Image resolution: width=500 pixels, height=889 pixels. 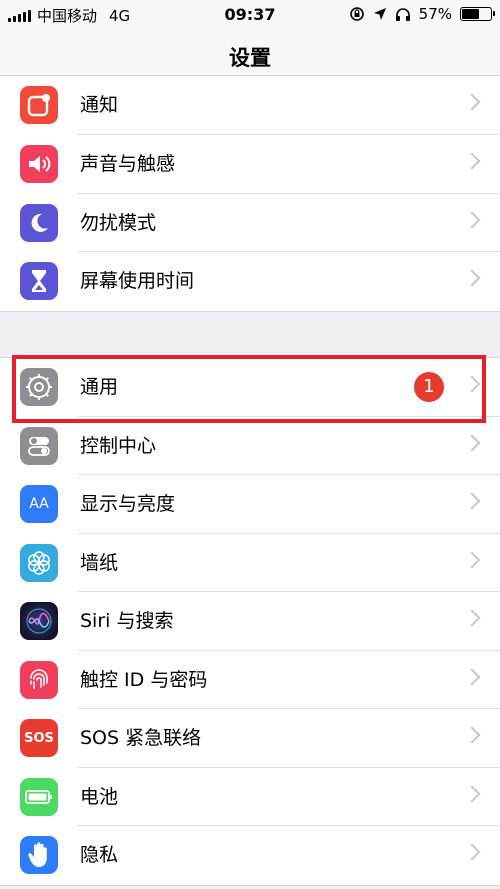 I want to click on toggles-icon, so click(x=39, y=445).